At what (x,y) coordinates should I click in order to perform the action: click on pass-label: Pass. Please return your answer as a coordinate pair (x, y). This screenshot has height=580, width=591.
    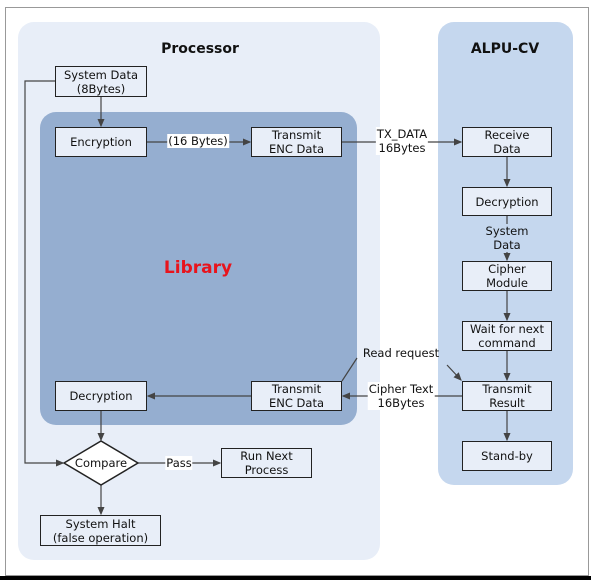
    Looking at the image, I should click on (179, 463).